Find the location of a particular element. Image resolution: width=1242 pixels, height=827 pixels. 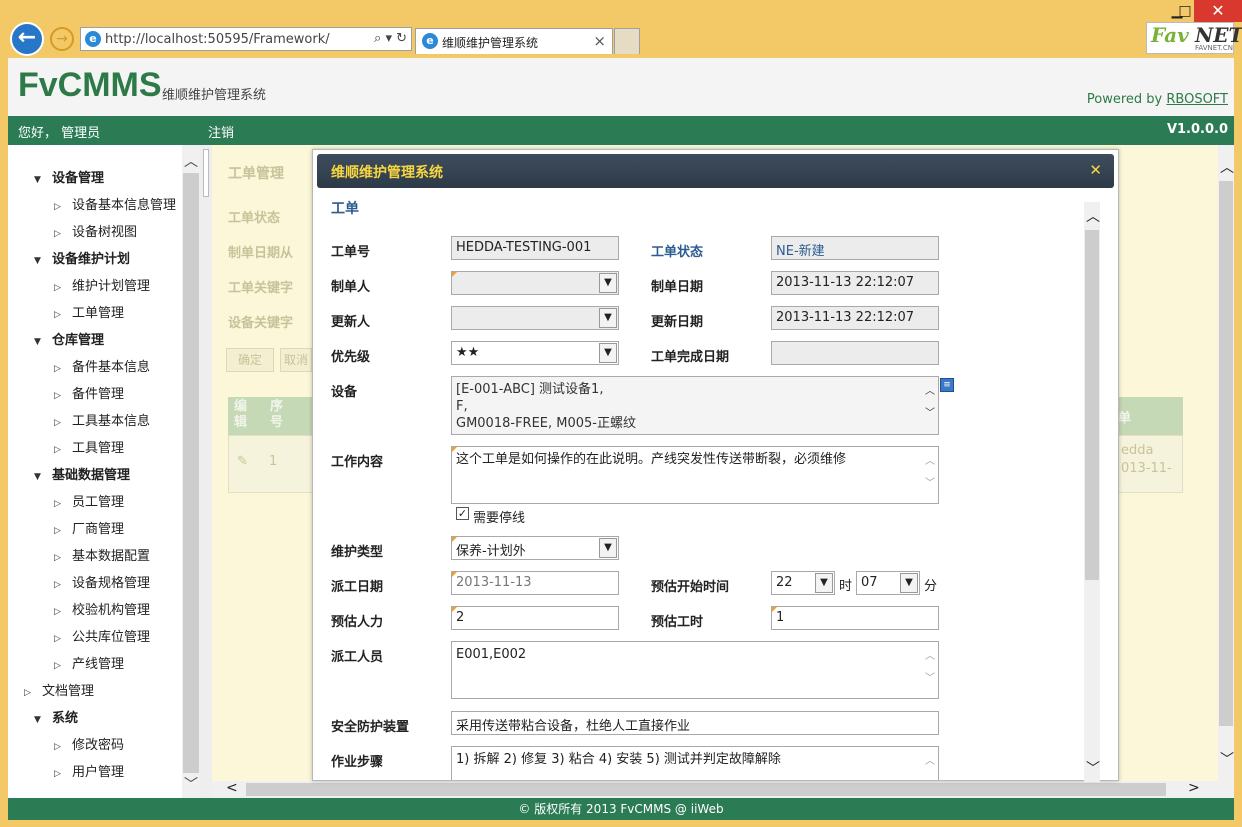

back-arrow-icon: ← is located at coordinates (27, 39).